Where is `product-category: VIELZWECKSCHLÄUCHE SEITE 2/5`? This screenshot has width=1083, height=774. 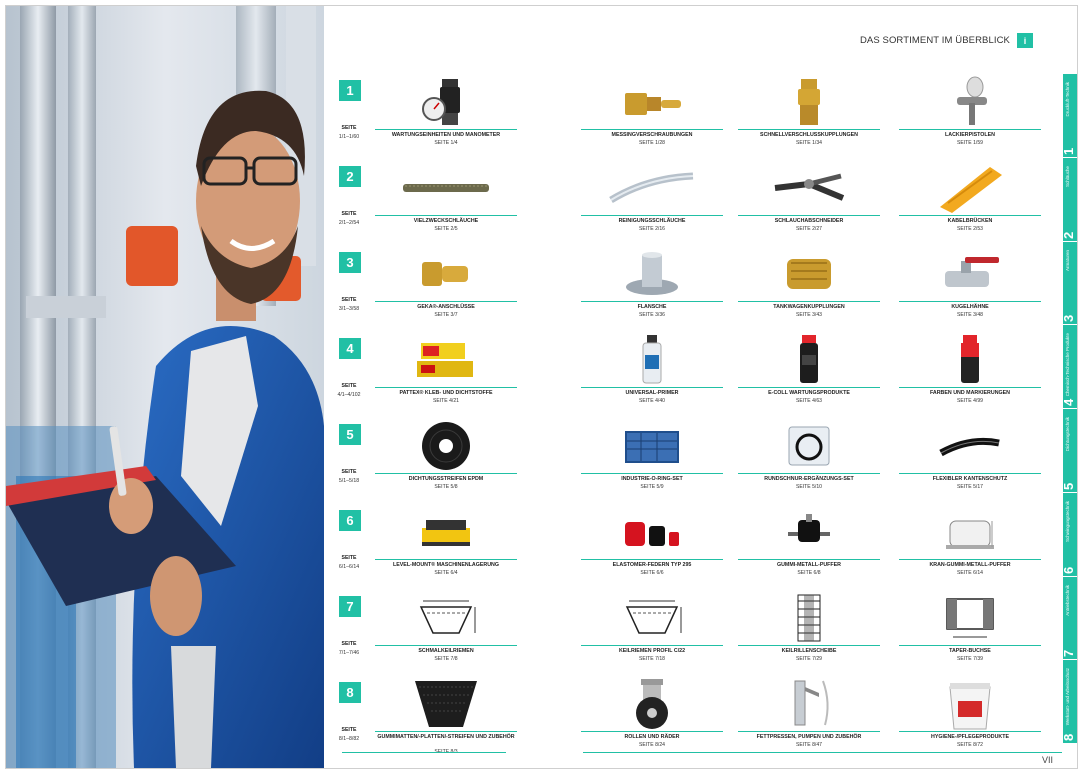
product-category: VIELZWECKSCHLÄUCHE SEITE 2/5 is located at coordinates (446, 204).